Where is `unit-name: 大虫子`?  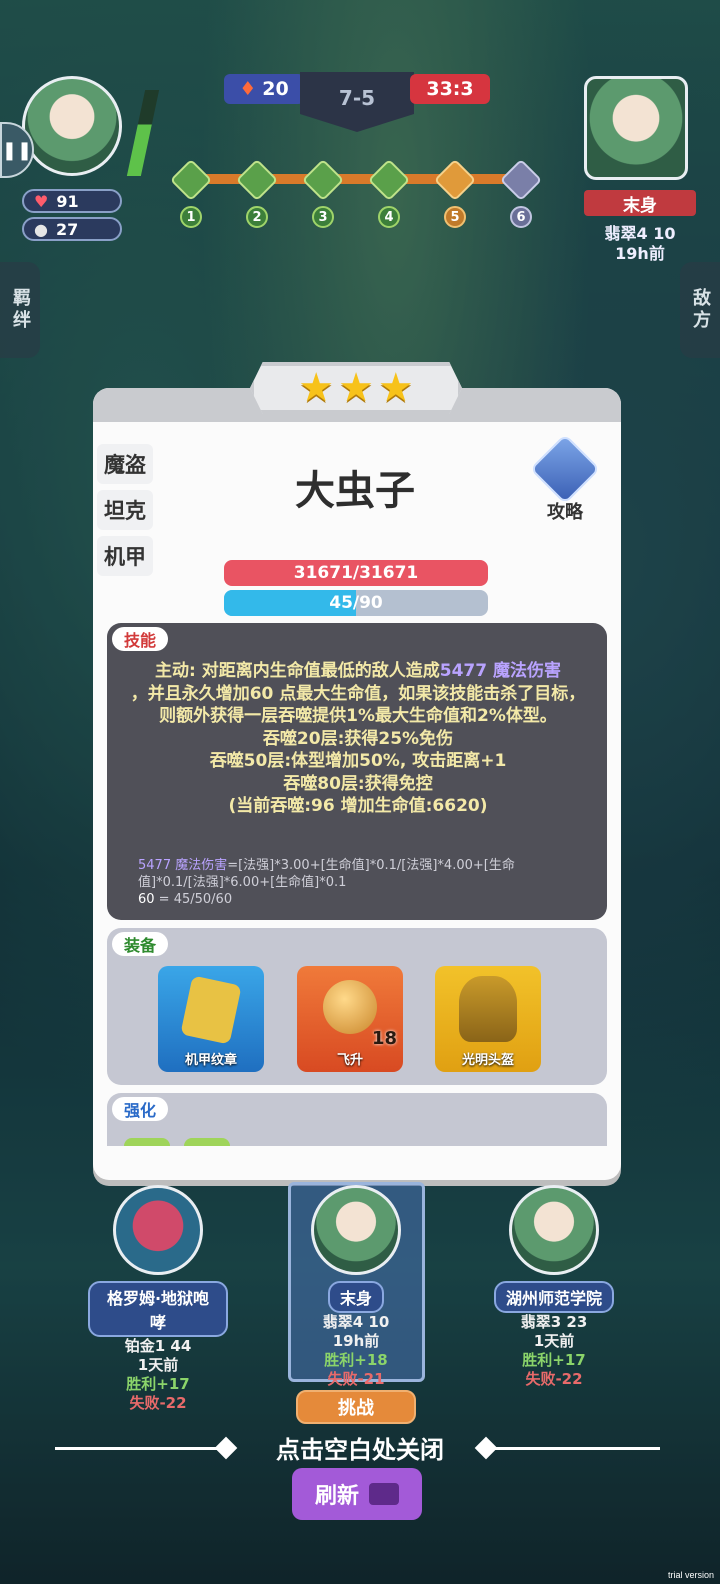 unit-name: 大虫子 is located at coordinates (355, 491).